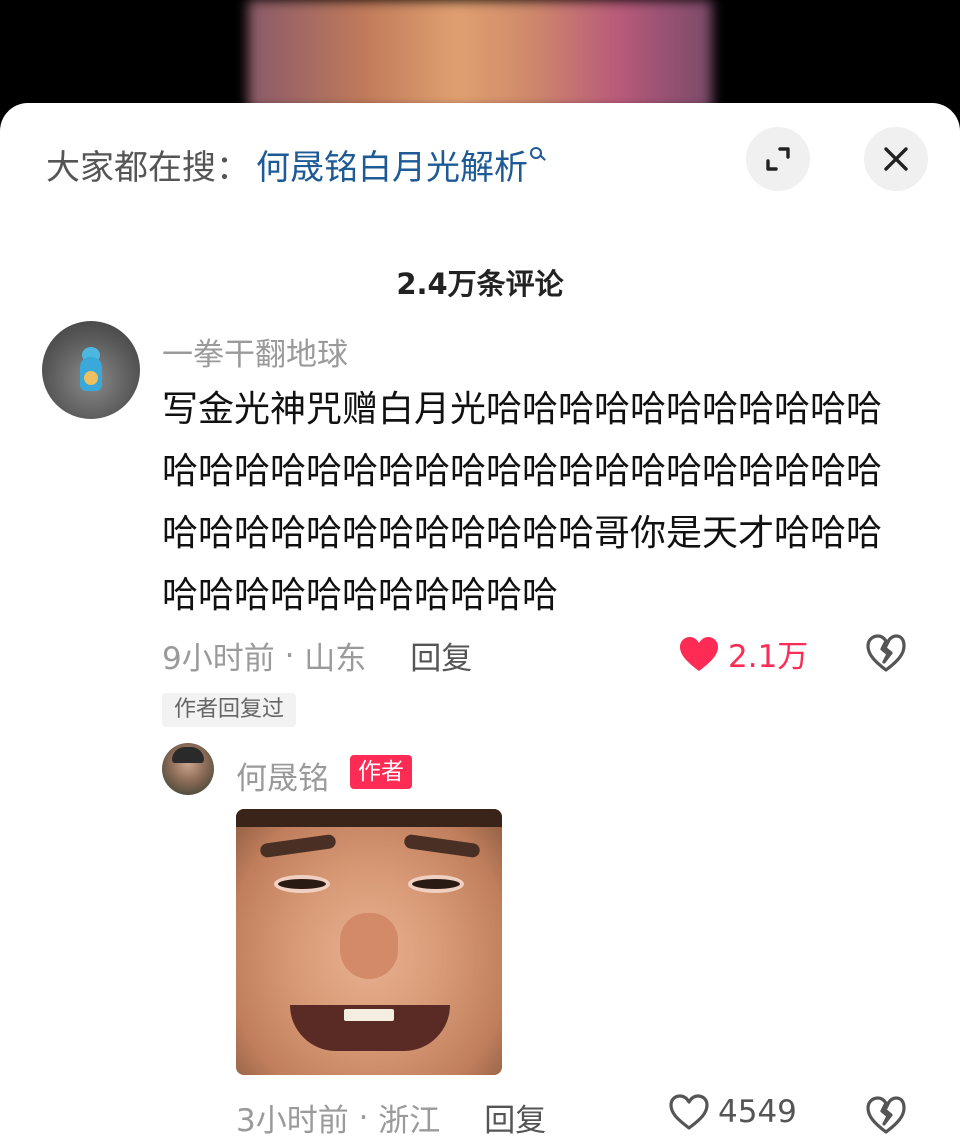  Describe the element at coordinates (480, 284) in the screenshot. I see `comments-count-title: 2.4万条评论` at that location.